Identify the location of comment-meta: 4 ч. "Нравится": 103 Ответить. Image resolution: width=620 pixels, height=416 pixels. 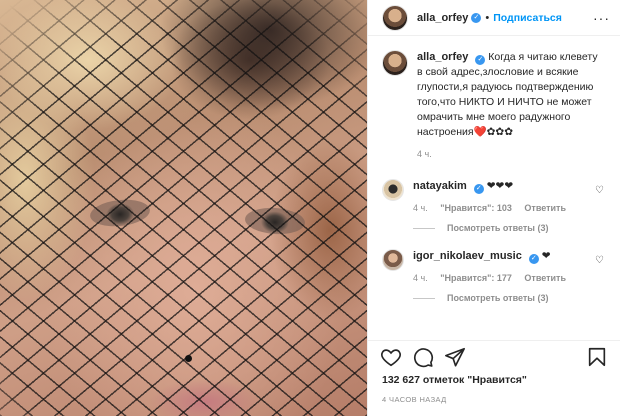
(509, 208).